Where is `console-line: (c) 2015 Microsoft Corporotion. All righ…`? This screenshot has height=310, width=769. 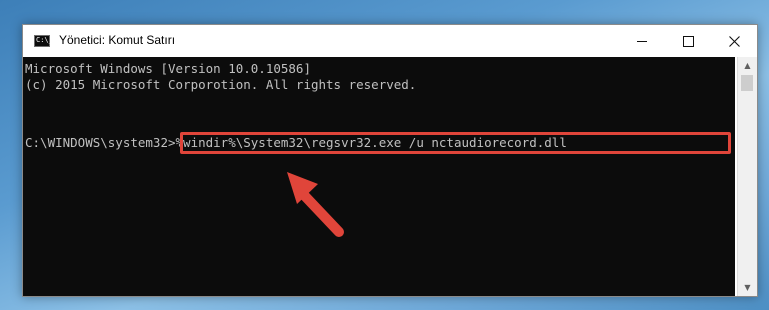 console-line: (c) 2015 Microsoft Corporotion. All righ… is located at coordinates (221, 84).